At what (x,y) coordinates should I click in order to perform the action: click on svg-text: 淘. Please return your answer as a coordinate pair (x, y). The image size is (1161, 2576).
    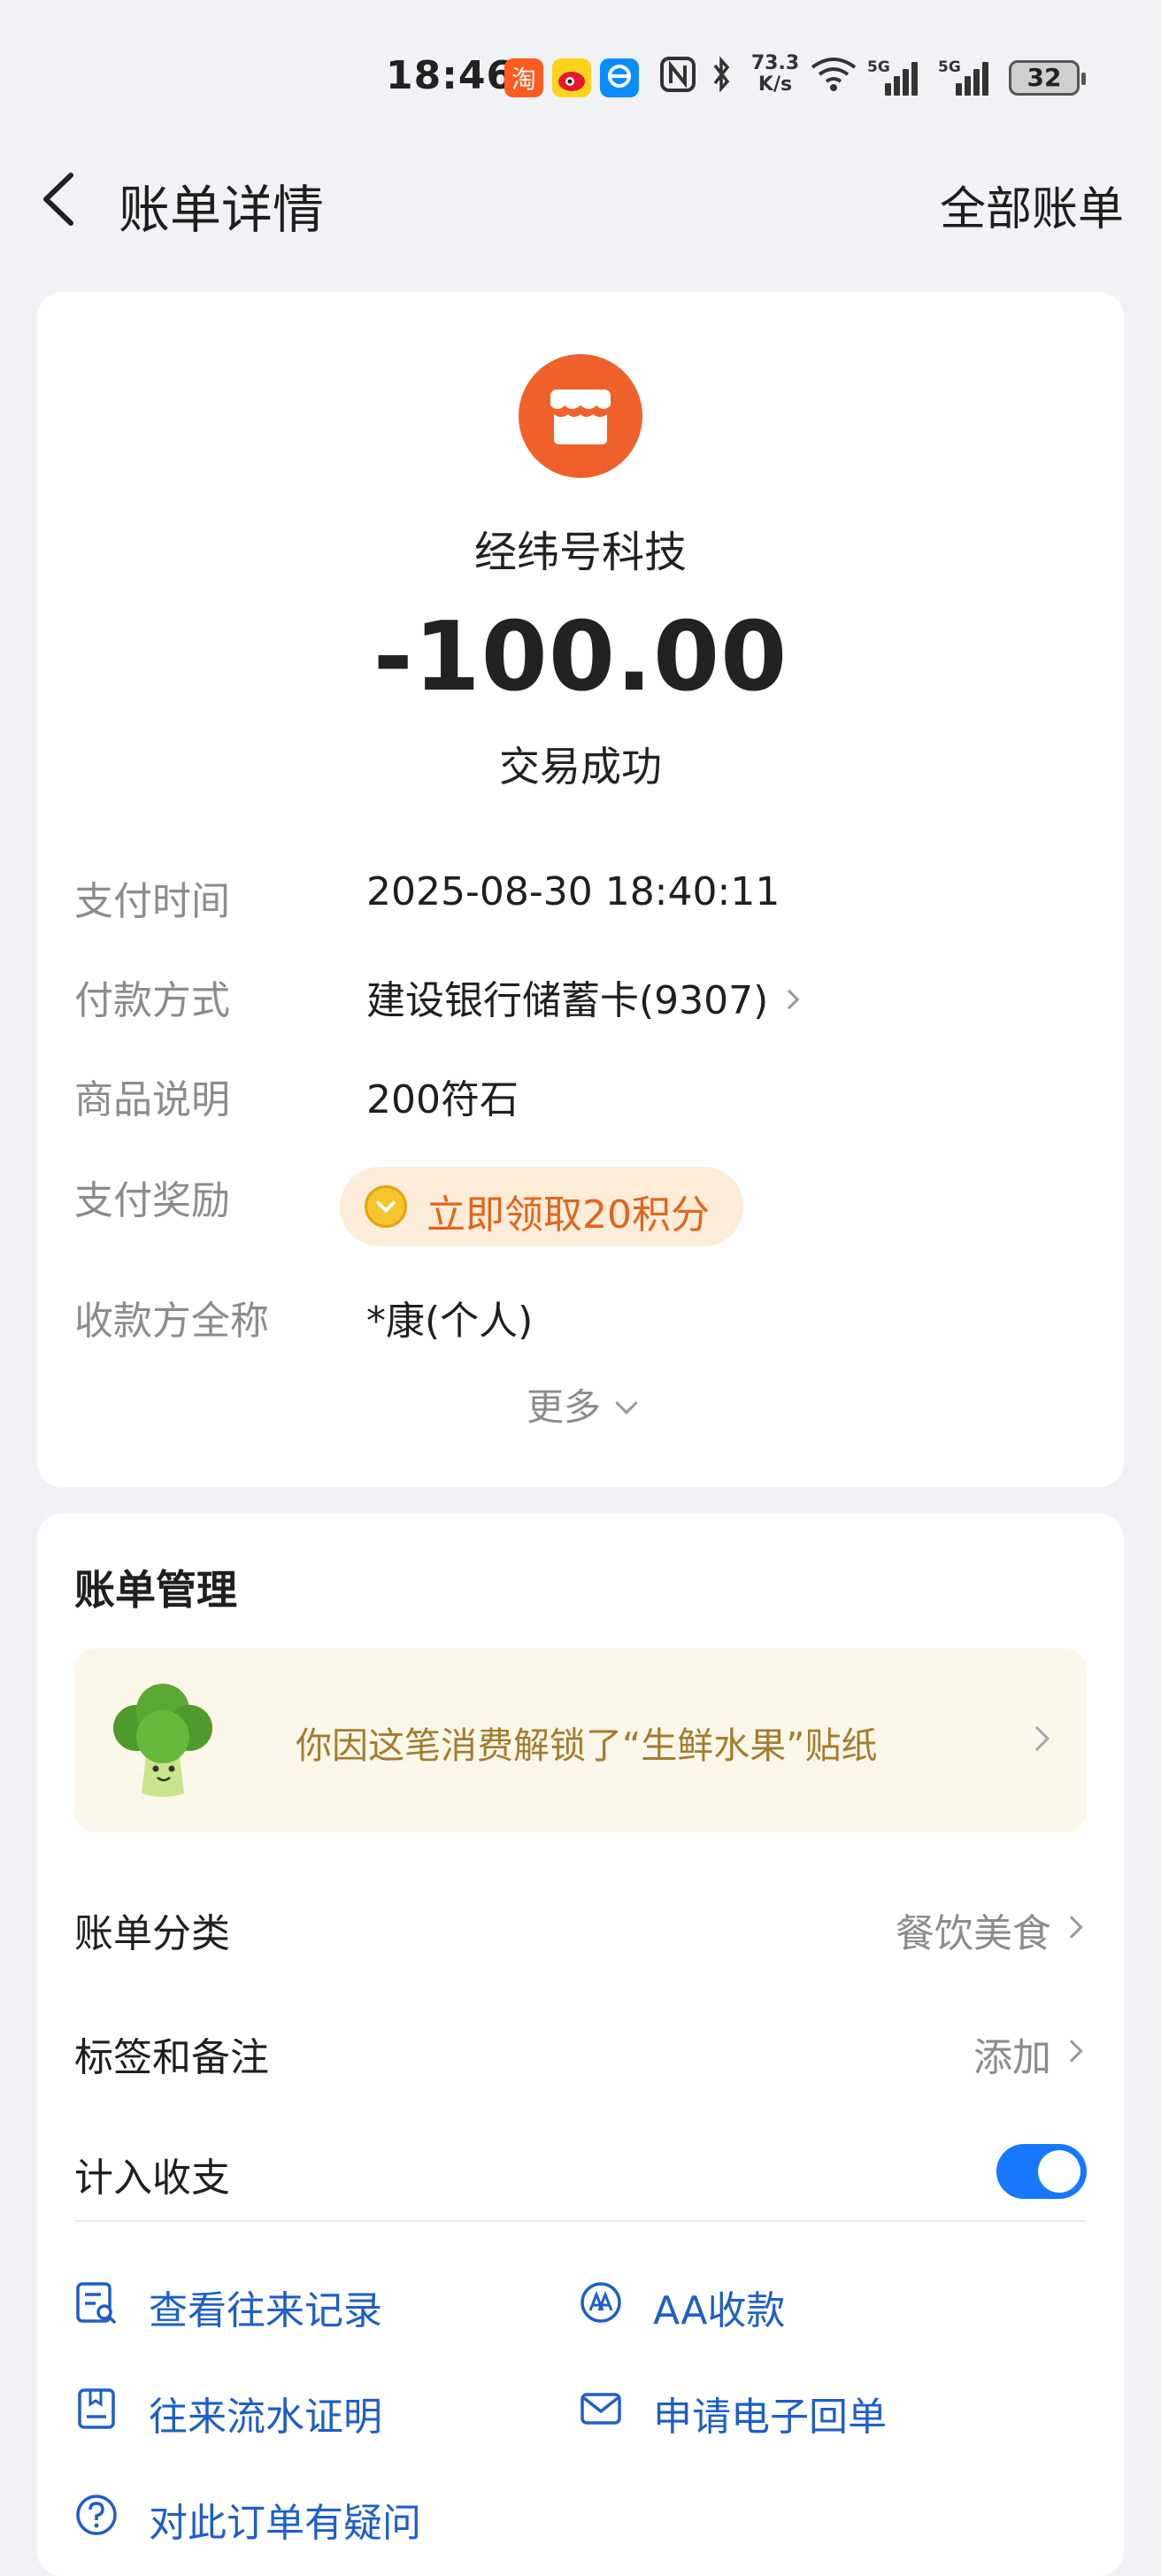
    Looking at the image, I should click on (524, 79).